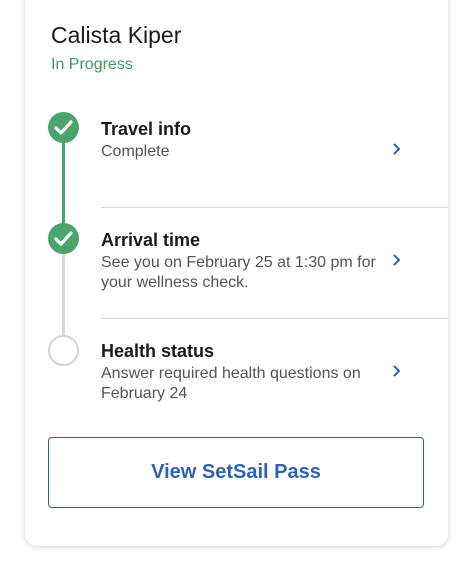  What do you see at coordinates (63, 350) in the screenshot?
I see `empty-circle-icon` at bounding box center [63, 350].